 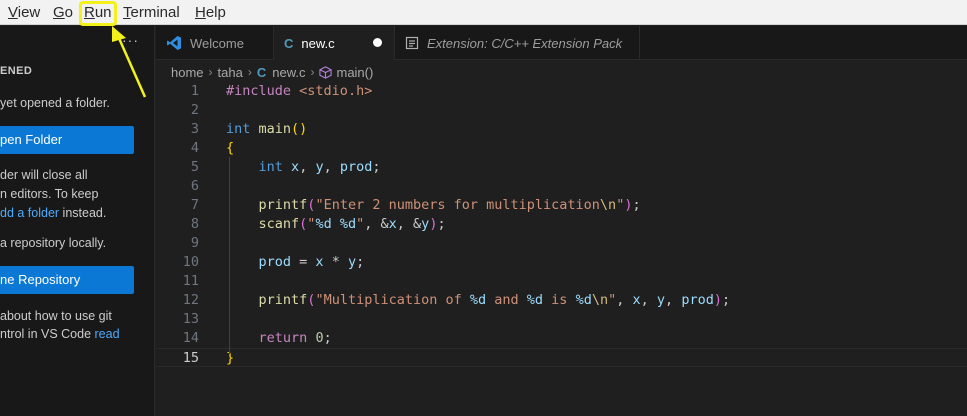 I want to click on menu-view: View, so click(x=24, y=12).